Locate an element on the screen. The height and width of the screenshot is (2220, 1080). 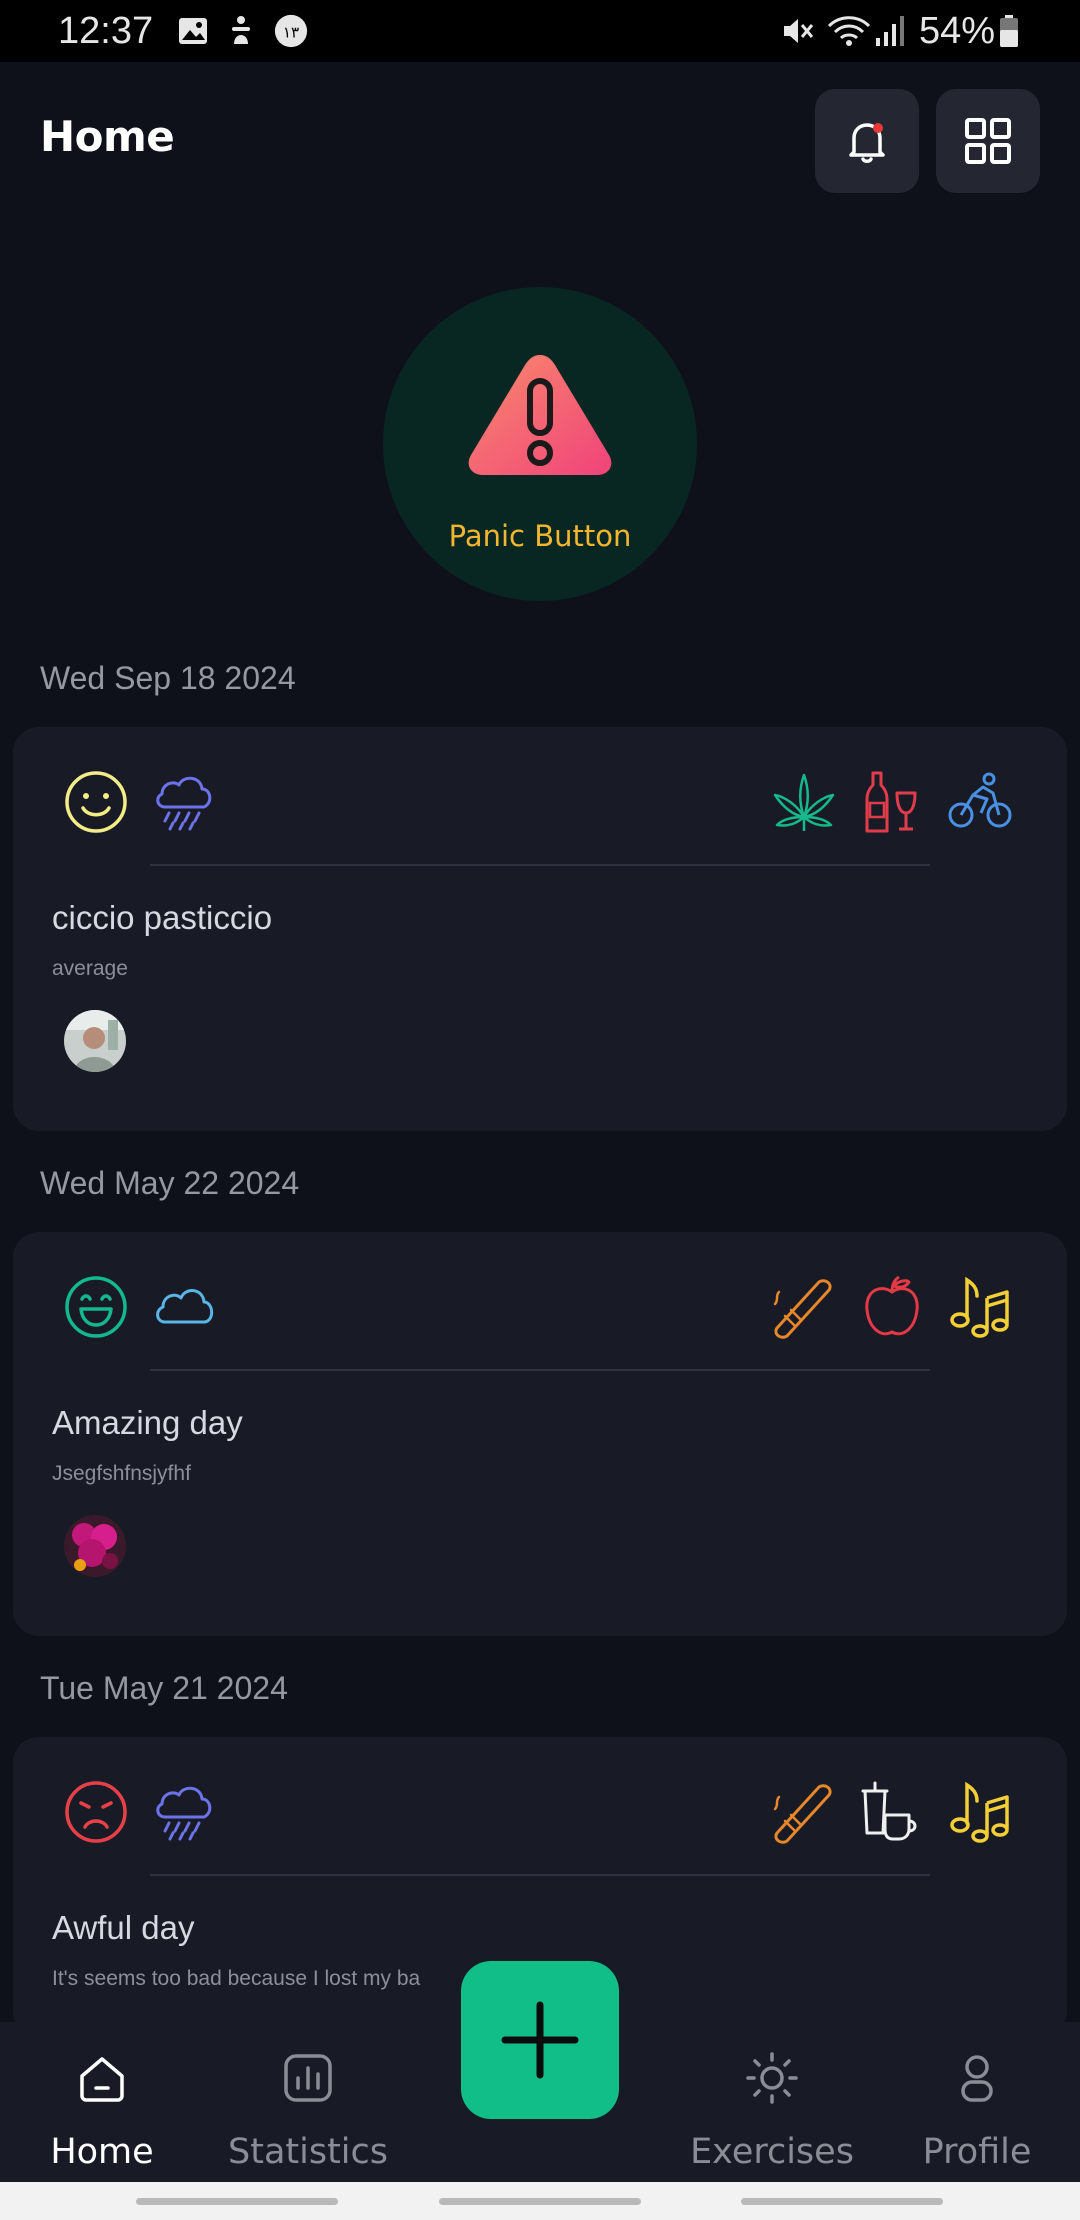
statistics-icon is located at coordinates (308, 2078).